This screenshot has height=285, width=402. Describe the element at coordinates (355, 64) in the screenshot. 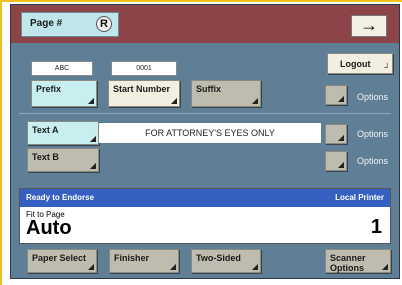

I see `logout-label: Logout` at that location.